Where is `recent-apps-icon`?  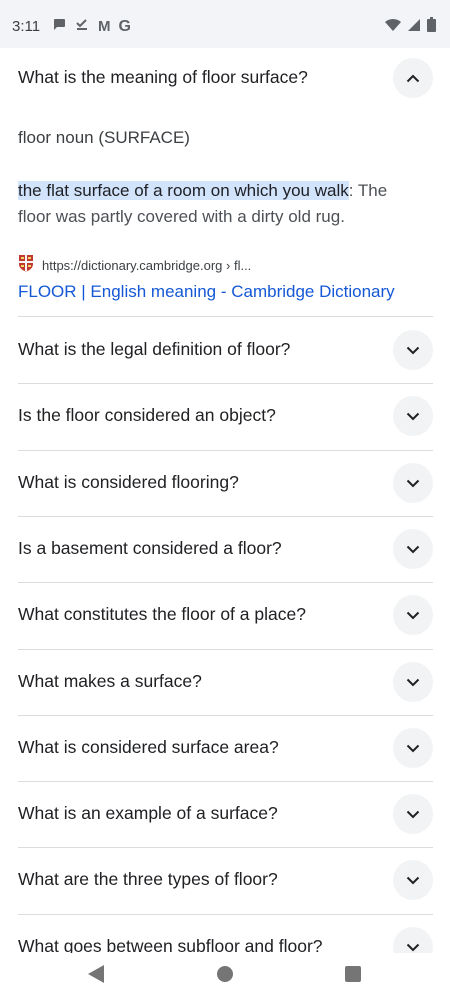
recent-apps-icon is located at coordinates (353, 974).